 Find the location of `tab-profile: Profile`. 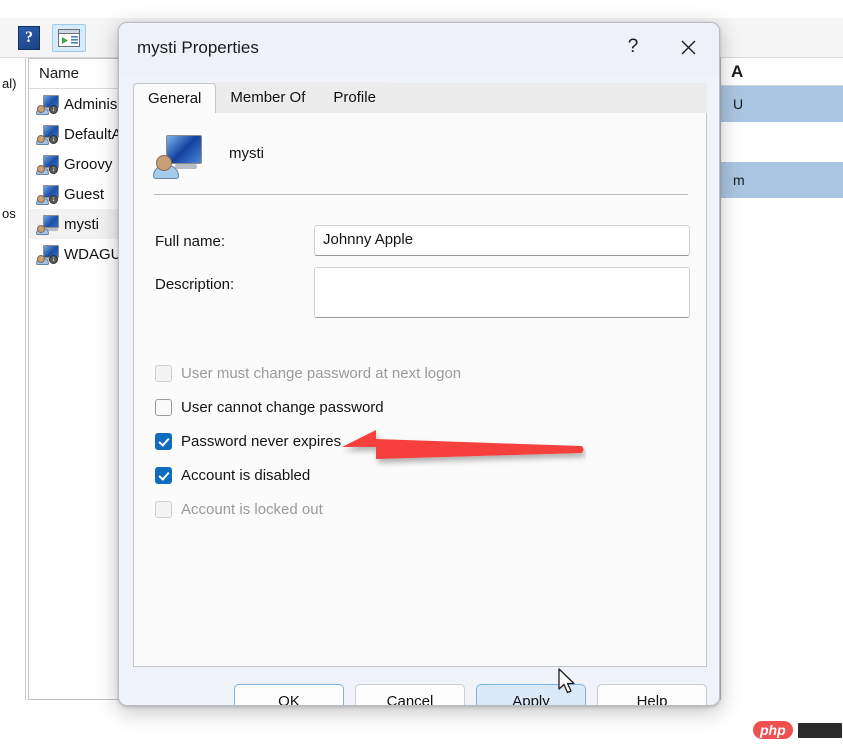

tab-profile: Profile is located at coordinates (354, 97).